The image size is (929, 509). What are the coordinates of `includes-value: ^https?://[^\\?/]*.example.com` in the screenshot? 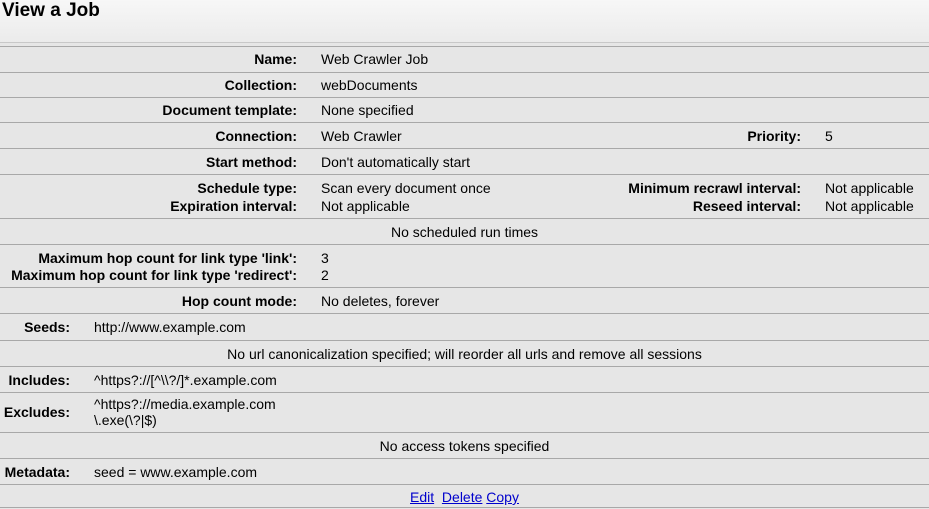 It's located at (185, 380).